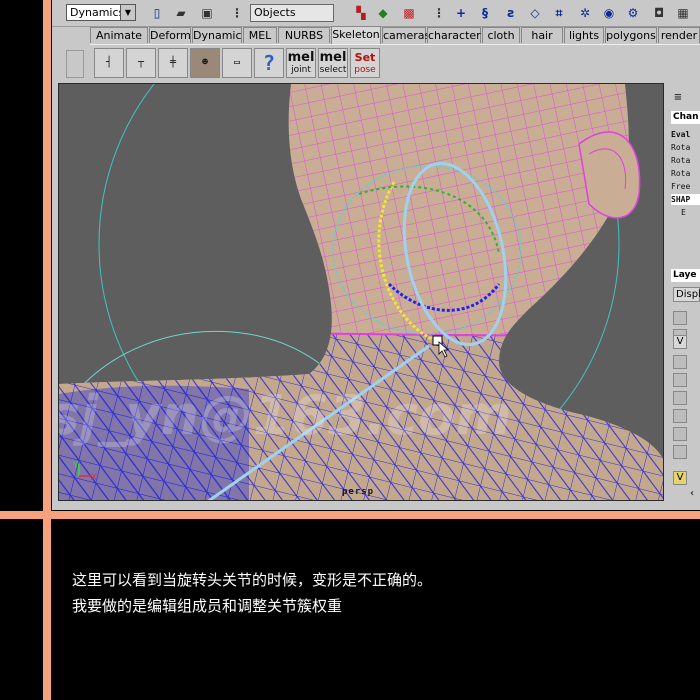 The image size is (700, 700). Describe the element at coordinates (173, 63) in the screenshot. I see `ik-spline-icon: ╪` at that location.